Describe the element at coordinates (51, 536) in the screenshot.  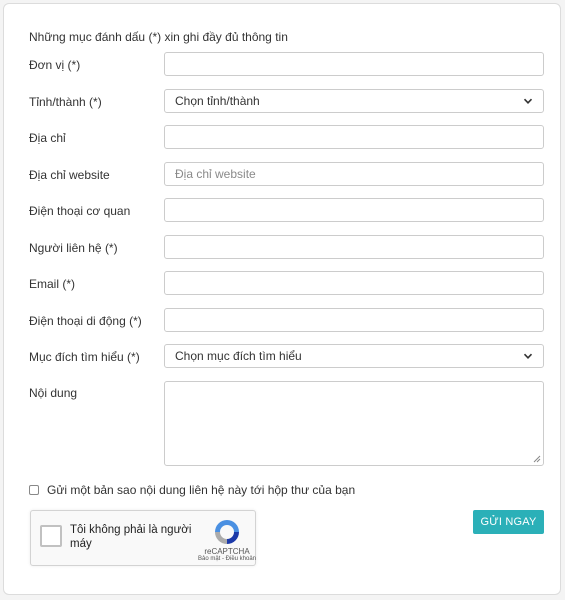
I see `recaptcha-checkbox` at that location.